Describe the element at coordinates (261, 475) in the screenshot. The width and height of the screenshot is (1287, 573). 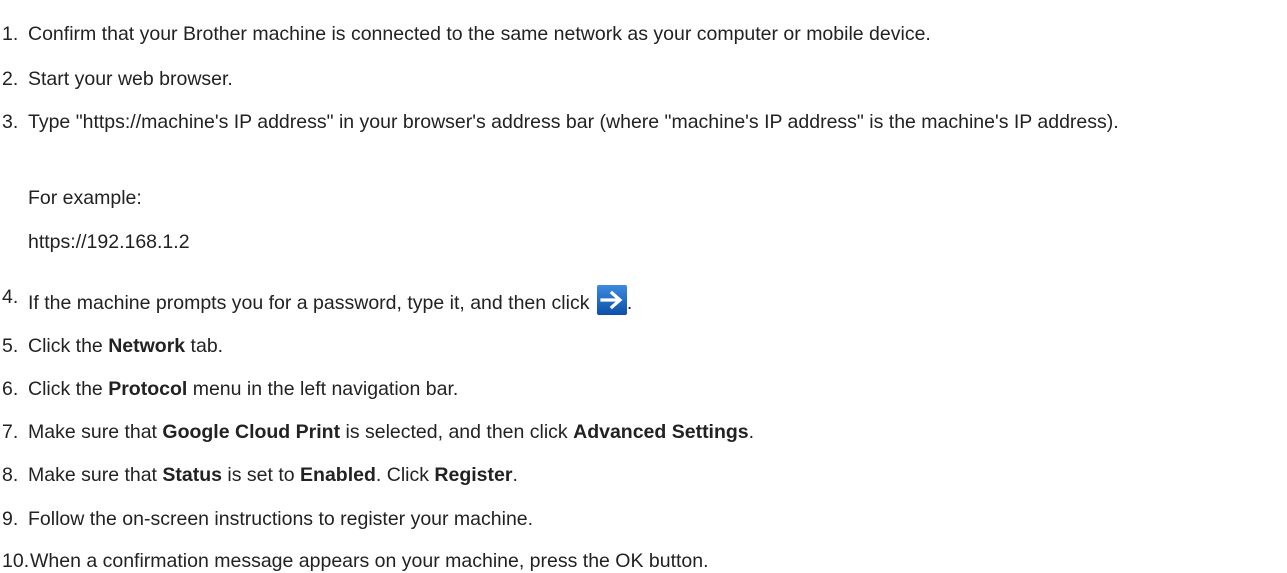
I see `step-text-part: is set to` at that location.